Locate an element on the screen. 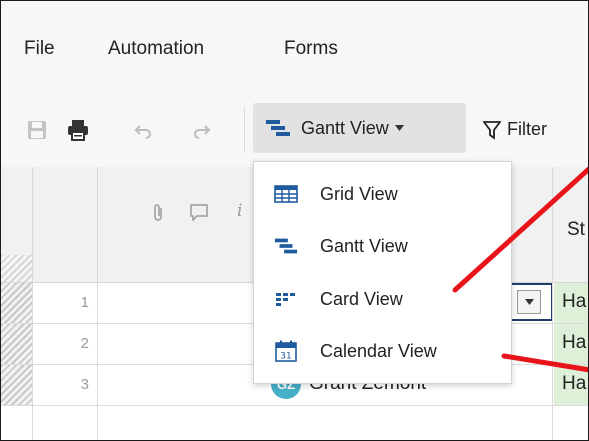 The height and width of the screenshot is (441, 589). cell-dropdown-button is located at coordinates (529, 302).